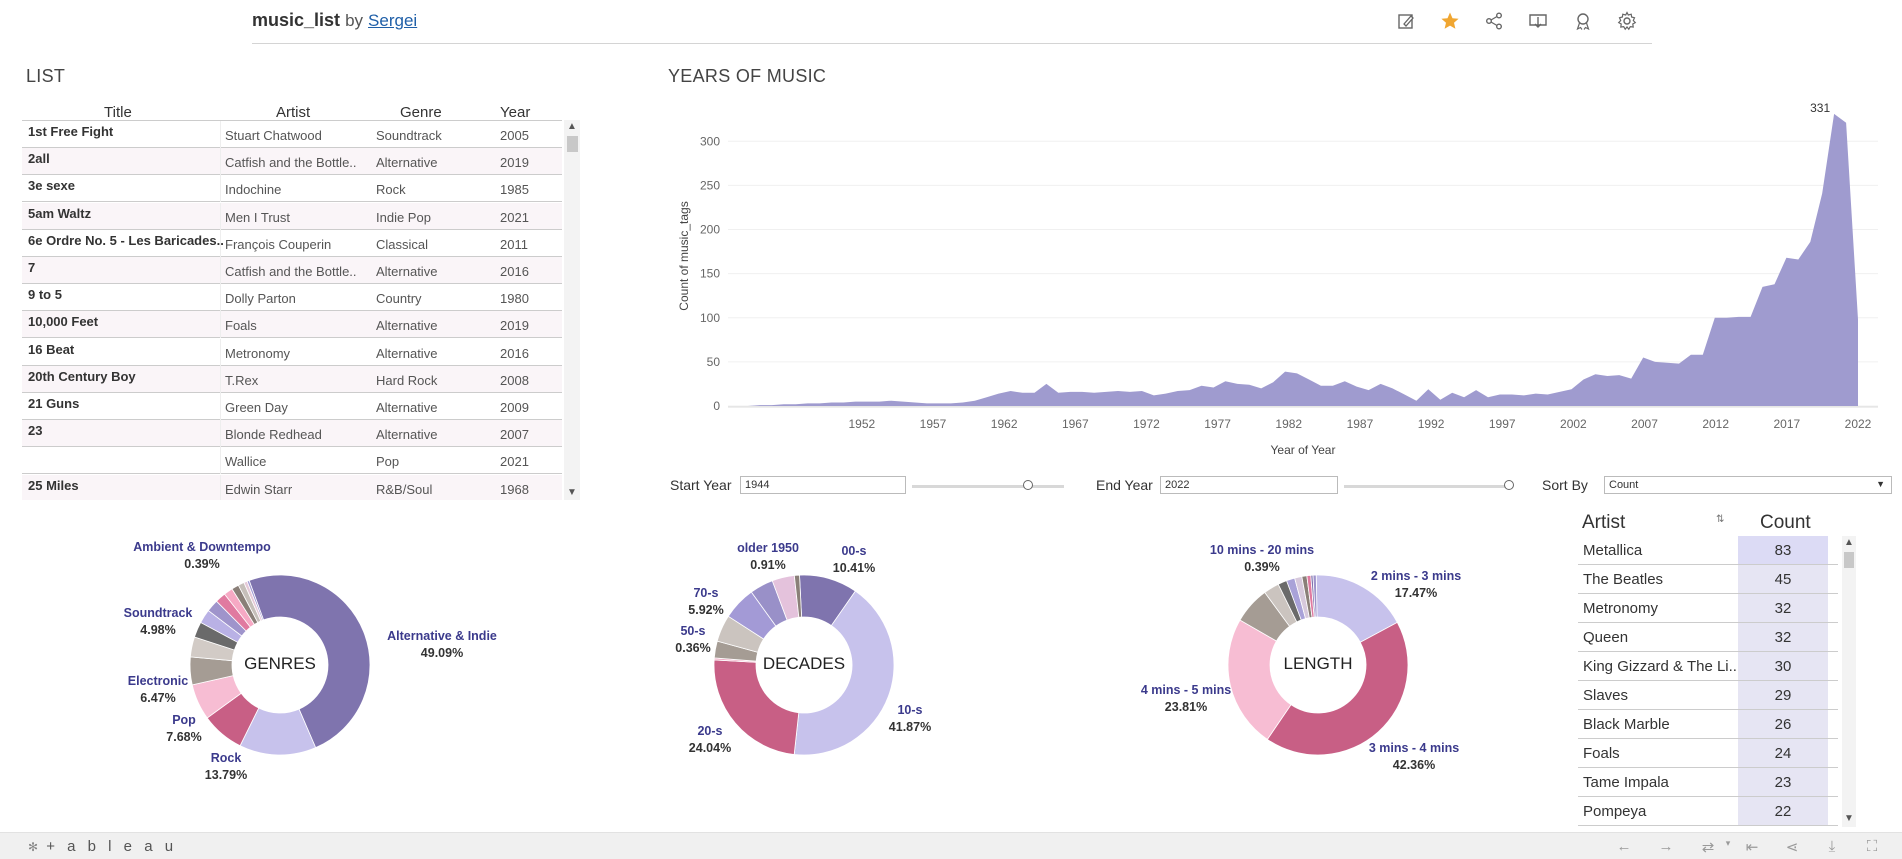 The image size is (1902, 859). I want to click on years-title: YEARS OF MUSIC, so click(747, 76).